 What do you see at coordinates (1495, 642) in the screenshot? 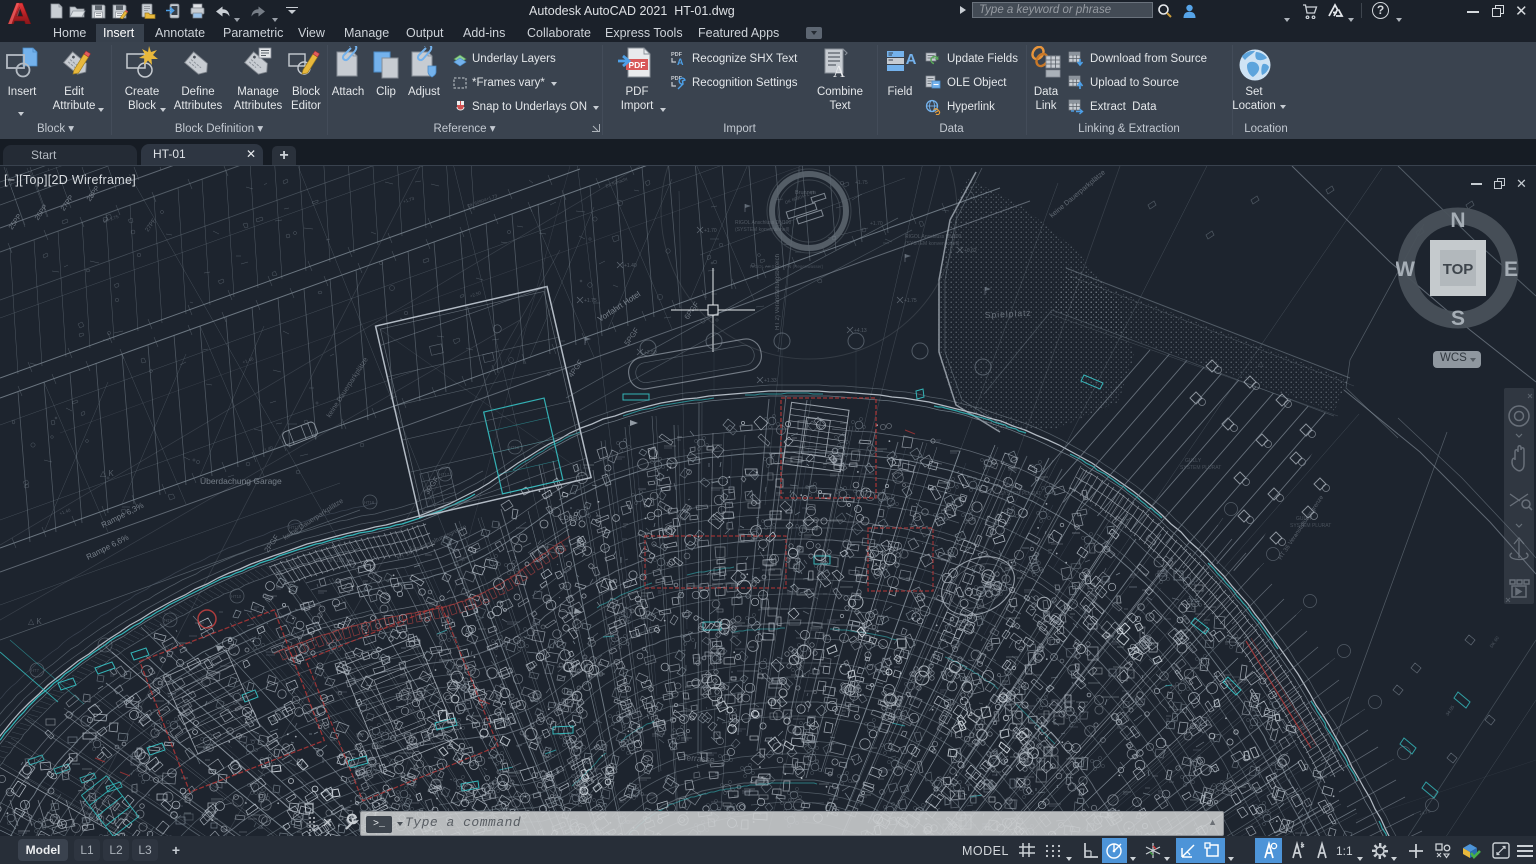
I see `svg-text: DK 60` at bounding box center [1495, 642].